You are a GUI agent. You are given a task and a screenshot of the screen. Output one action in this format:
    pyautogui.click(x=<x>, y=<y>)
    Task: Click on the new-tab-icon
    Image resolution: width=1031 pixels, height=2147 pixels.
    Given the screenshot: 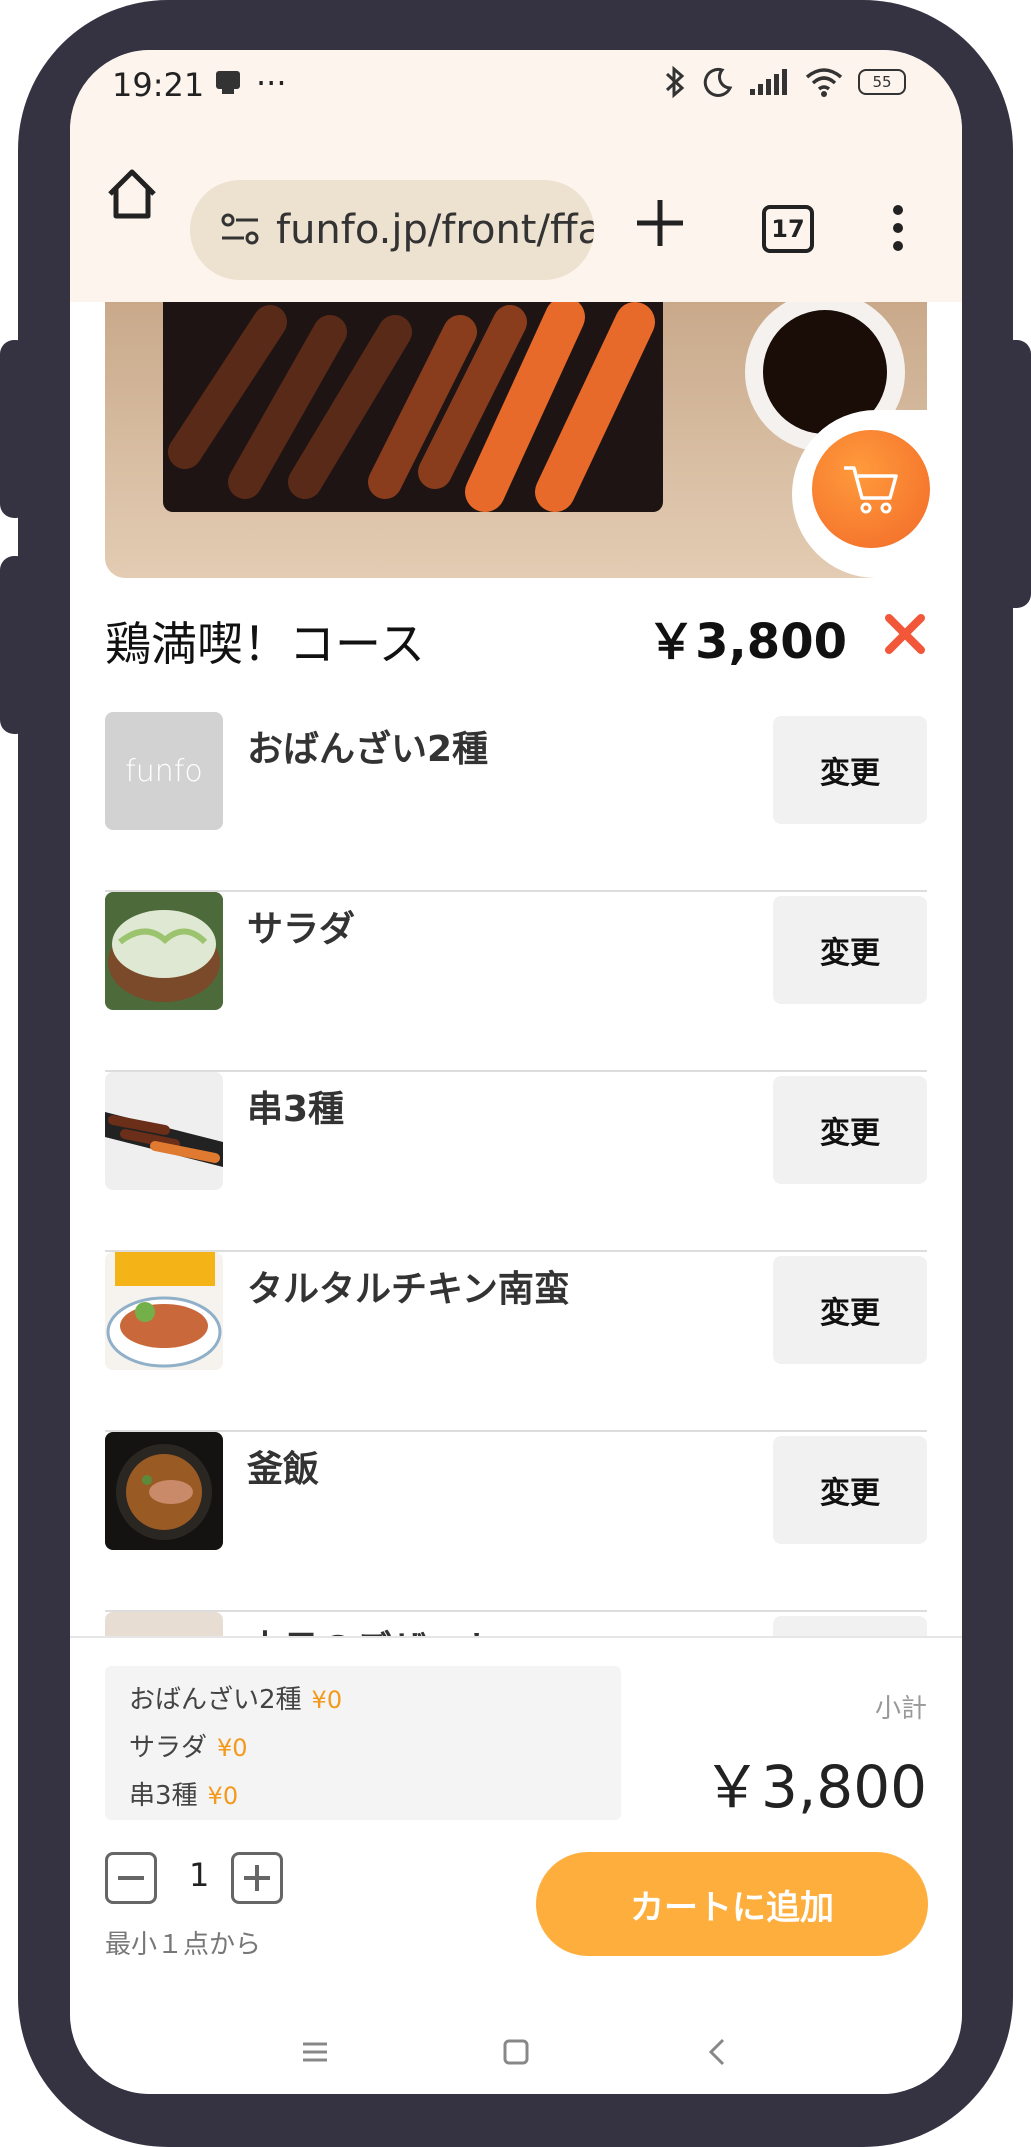 What is the action you would take?
    pyautogui.click(x=660, y=223)
    